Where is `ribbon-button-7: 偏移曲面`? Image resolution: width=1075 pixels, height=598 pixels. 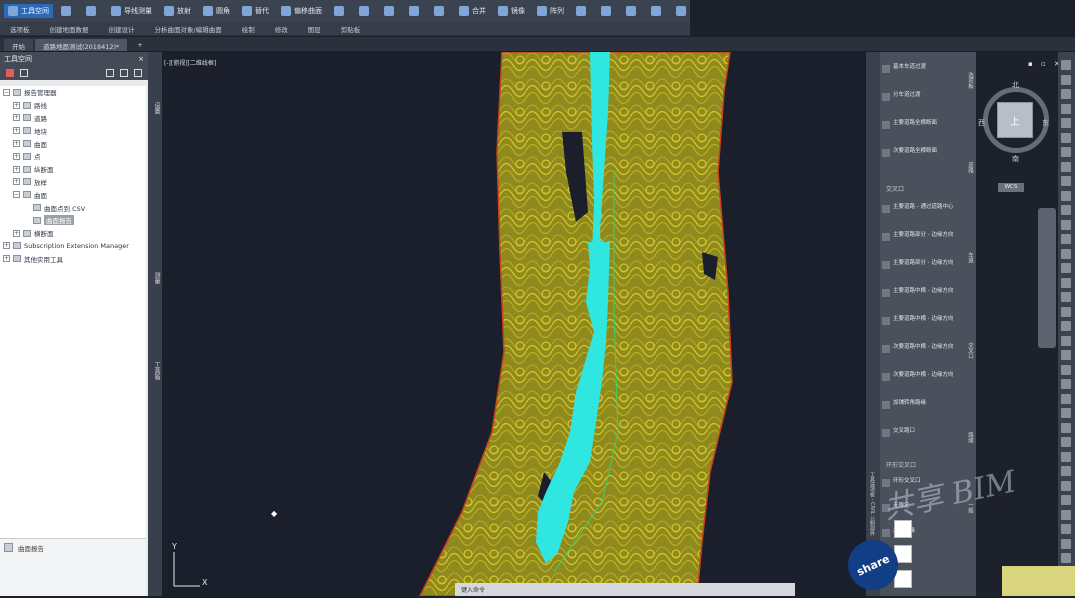
ribbon-button-7: 偏移曲面 is located at coordinates (301, 11).